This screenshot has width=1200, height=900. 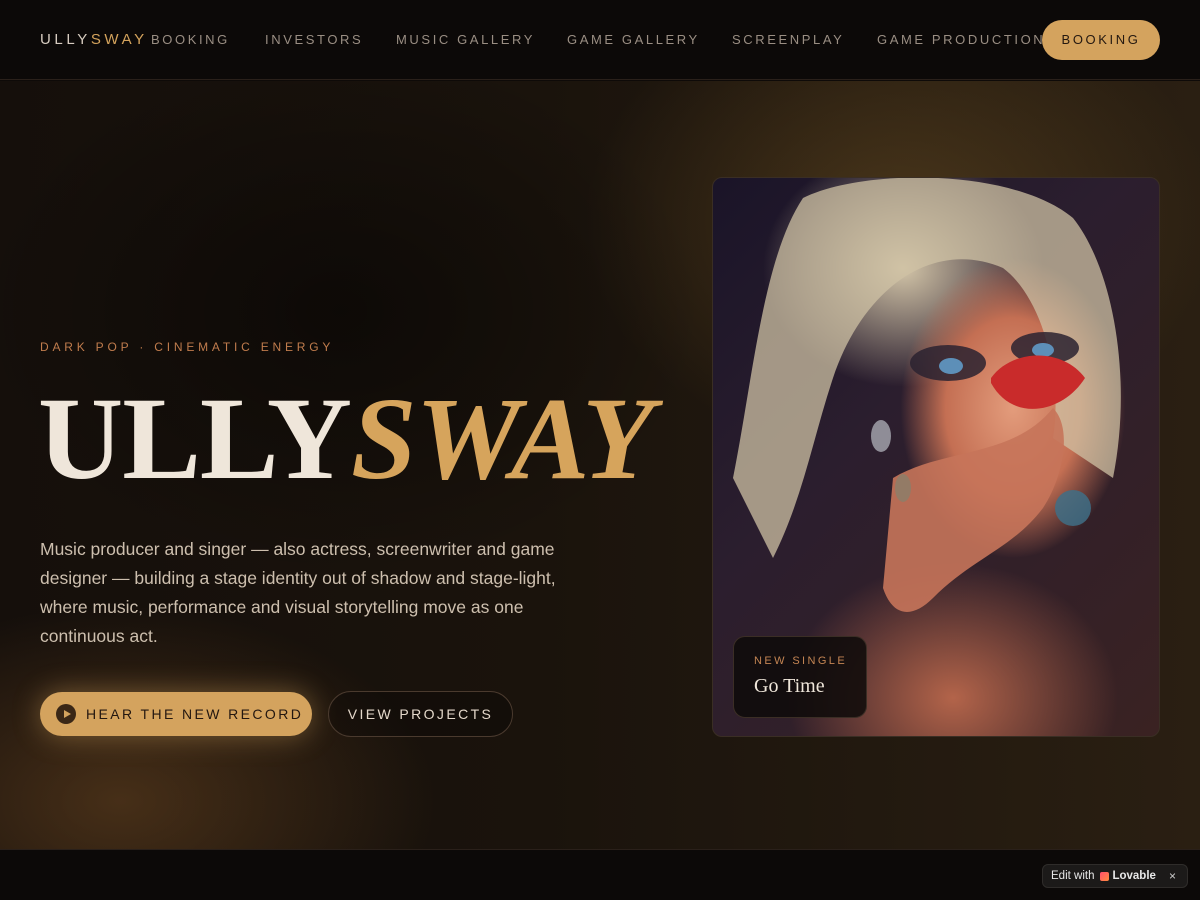 I want to click on nav-link-game-gallery: GAME GALLERY, so click(x=633, y=39).